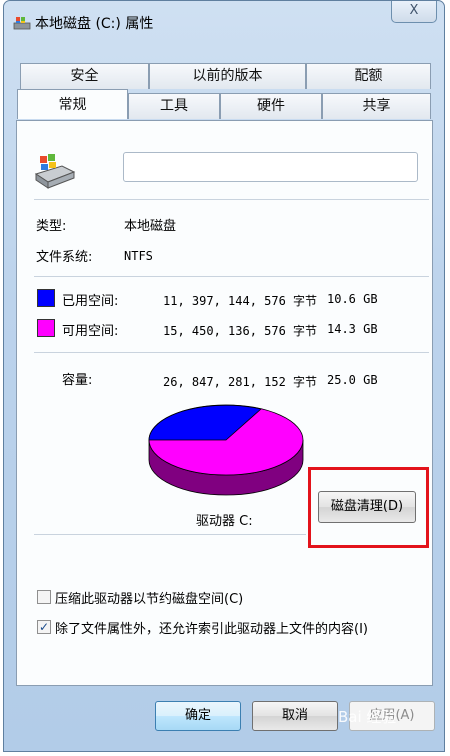  I want to click on filesystem-value: NTFS, so click(138, 256).